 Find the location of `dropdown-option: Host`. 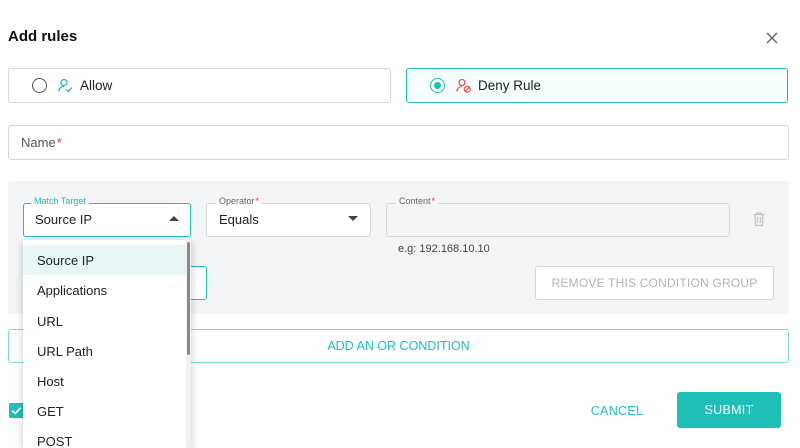

dropdown-option: Host is located at coordinates (104, 381).